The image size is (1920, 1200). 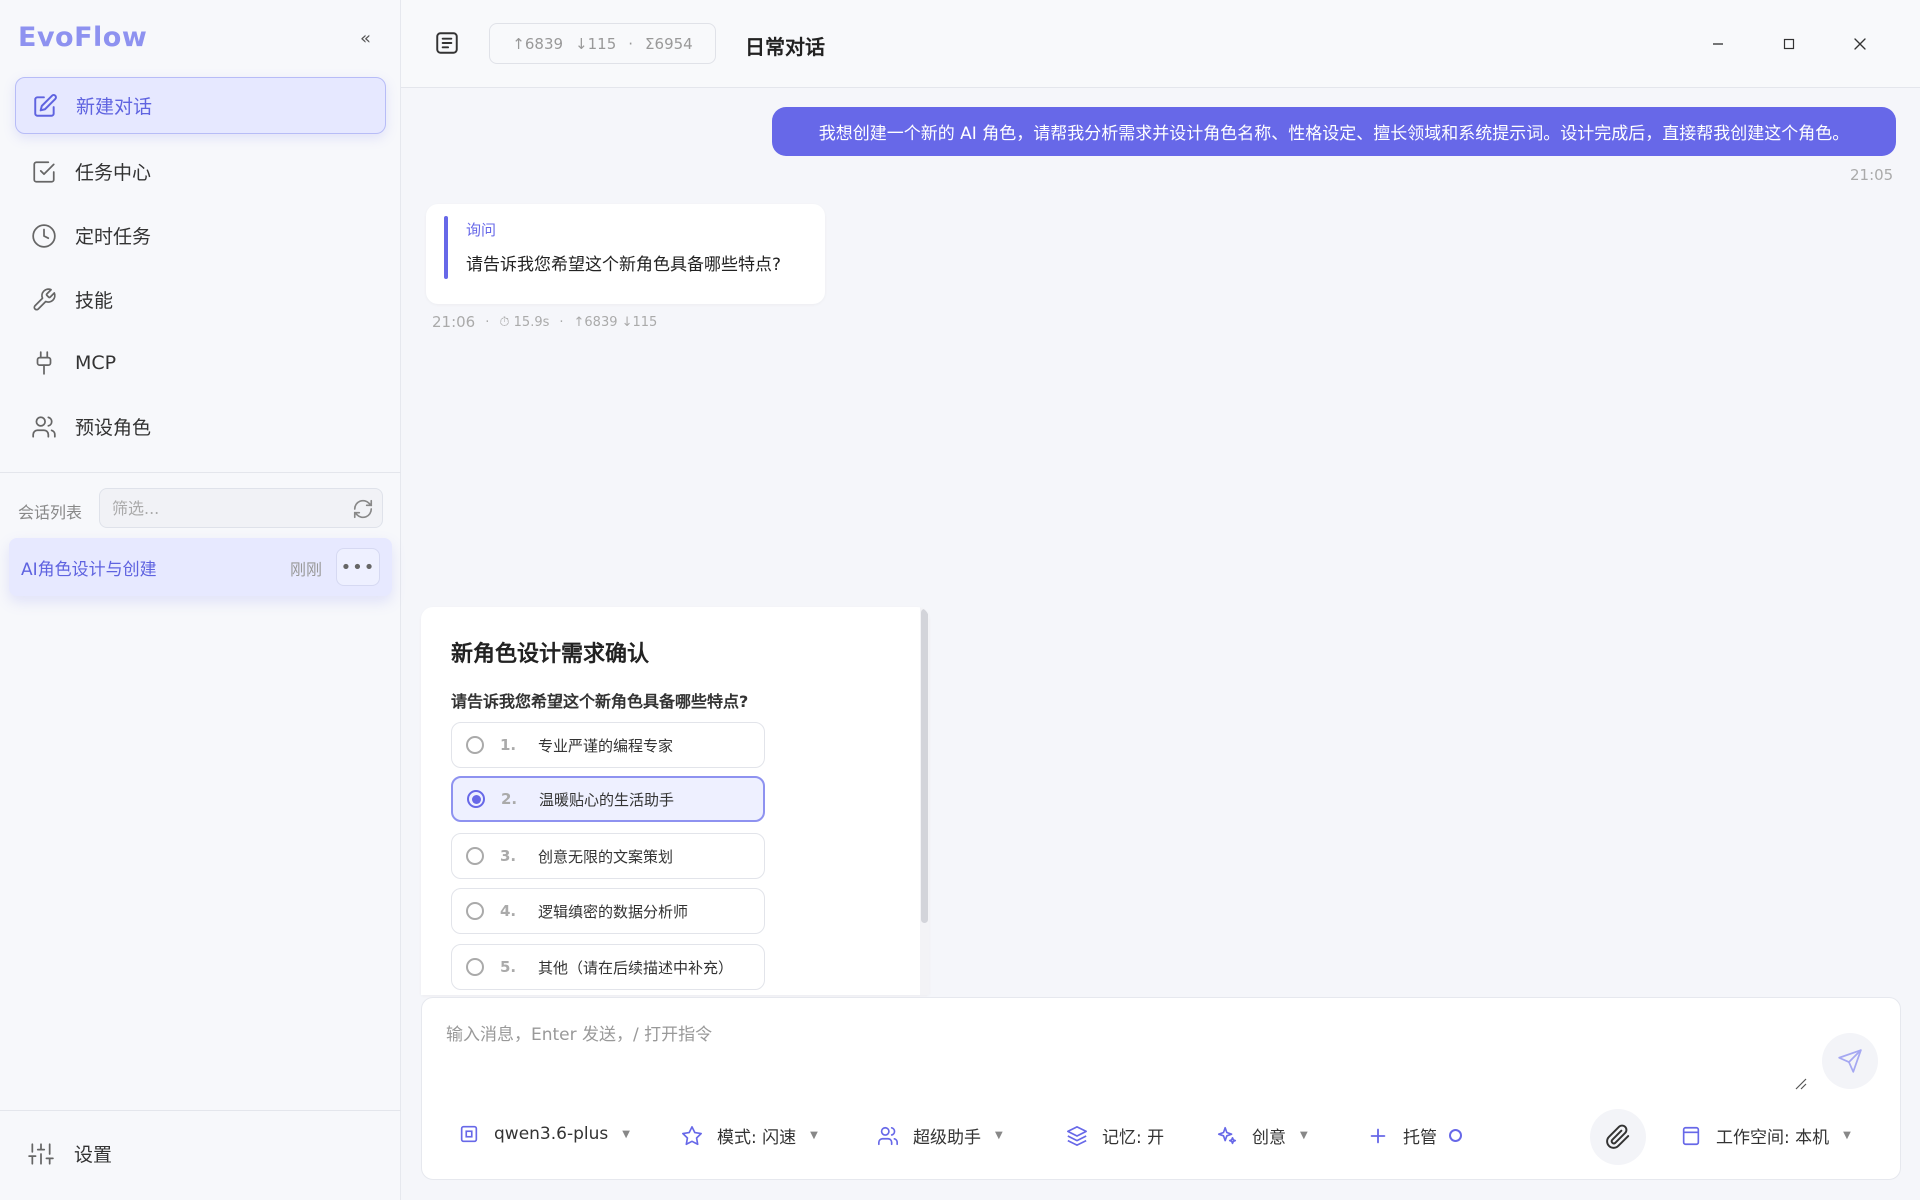 What do you see at coordinates (1378, 1135) in the screenshot?
I see `plus-icon` at bounding box center [1378, 1135].